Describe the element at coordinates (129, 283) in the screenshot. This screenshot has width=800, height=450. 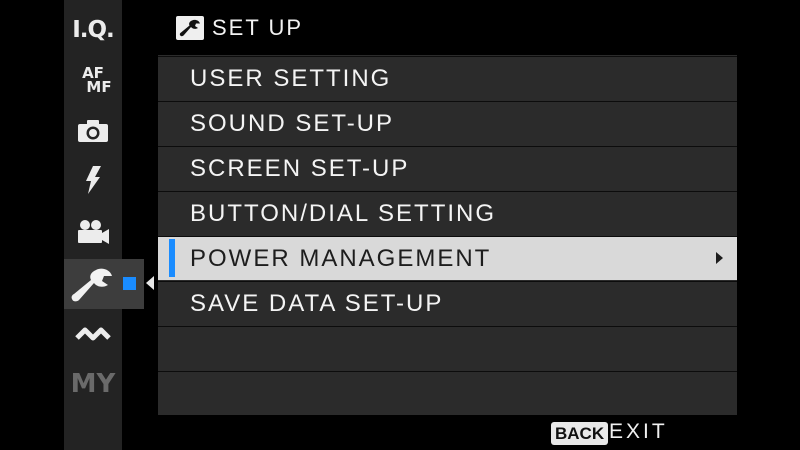
I see `page-indicator` at that location.